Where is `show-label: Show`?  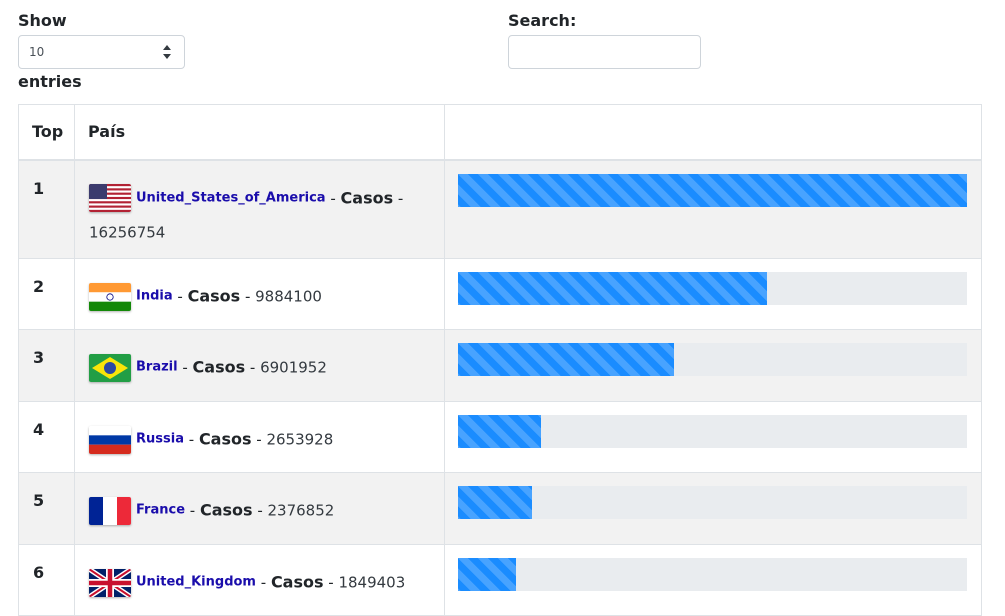 show-label: Show is located at coordinates (42, 20).